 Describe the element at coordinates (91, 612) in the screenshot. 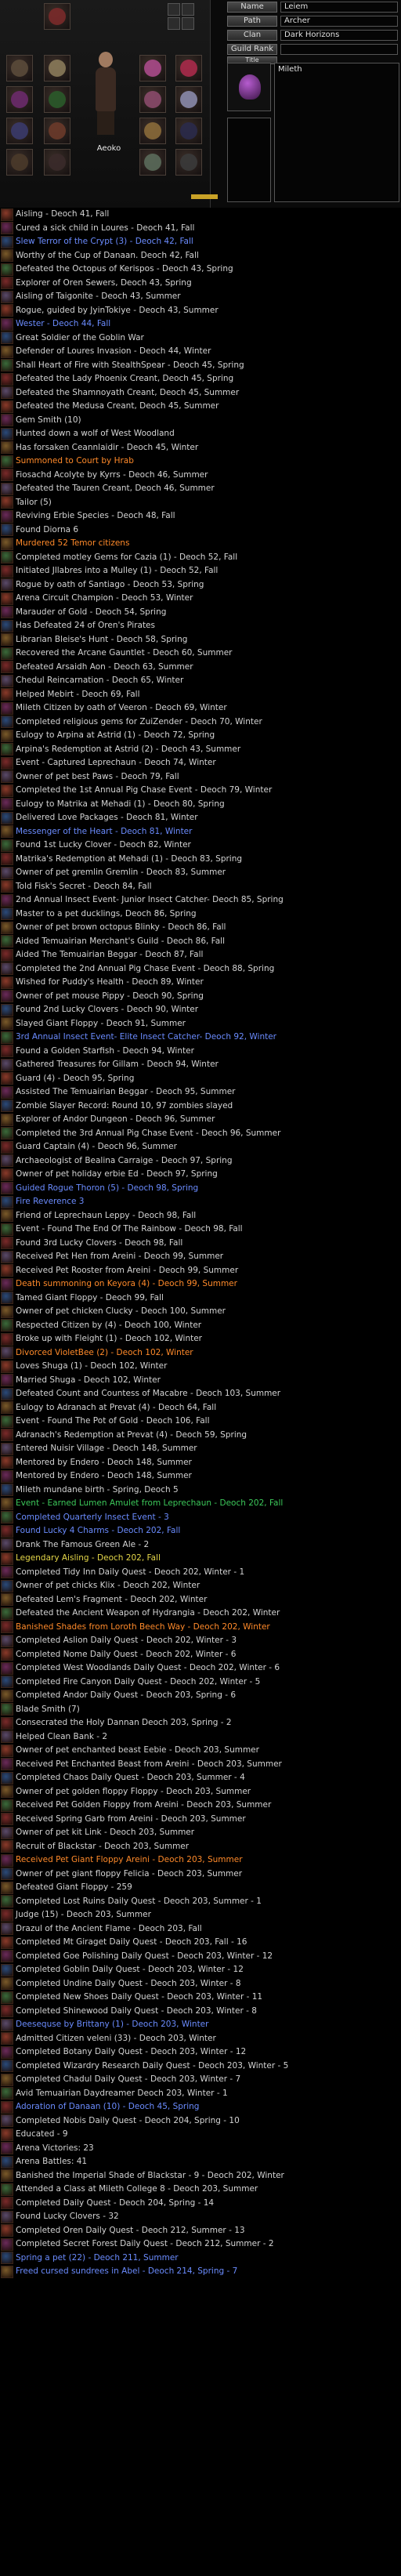

I see `legend-mark-text: Marauder of Gold - Deoch 54, Spring` at that location.